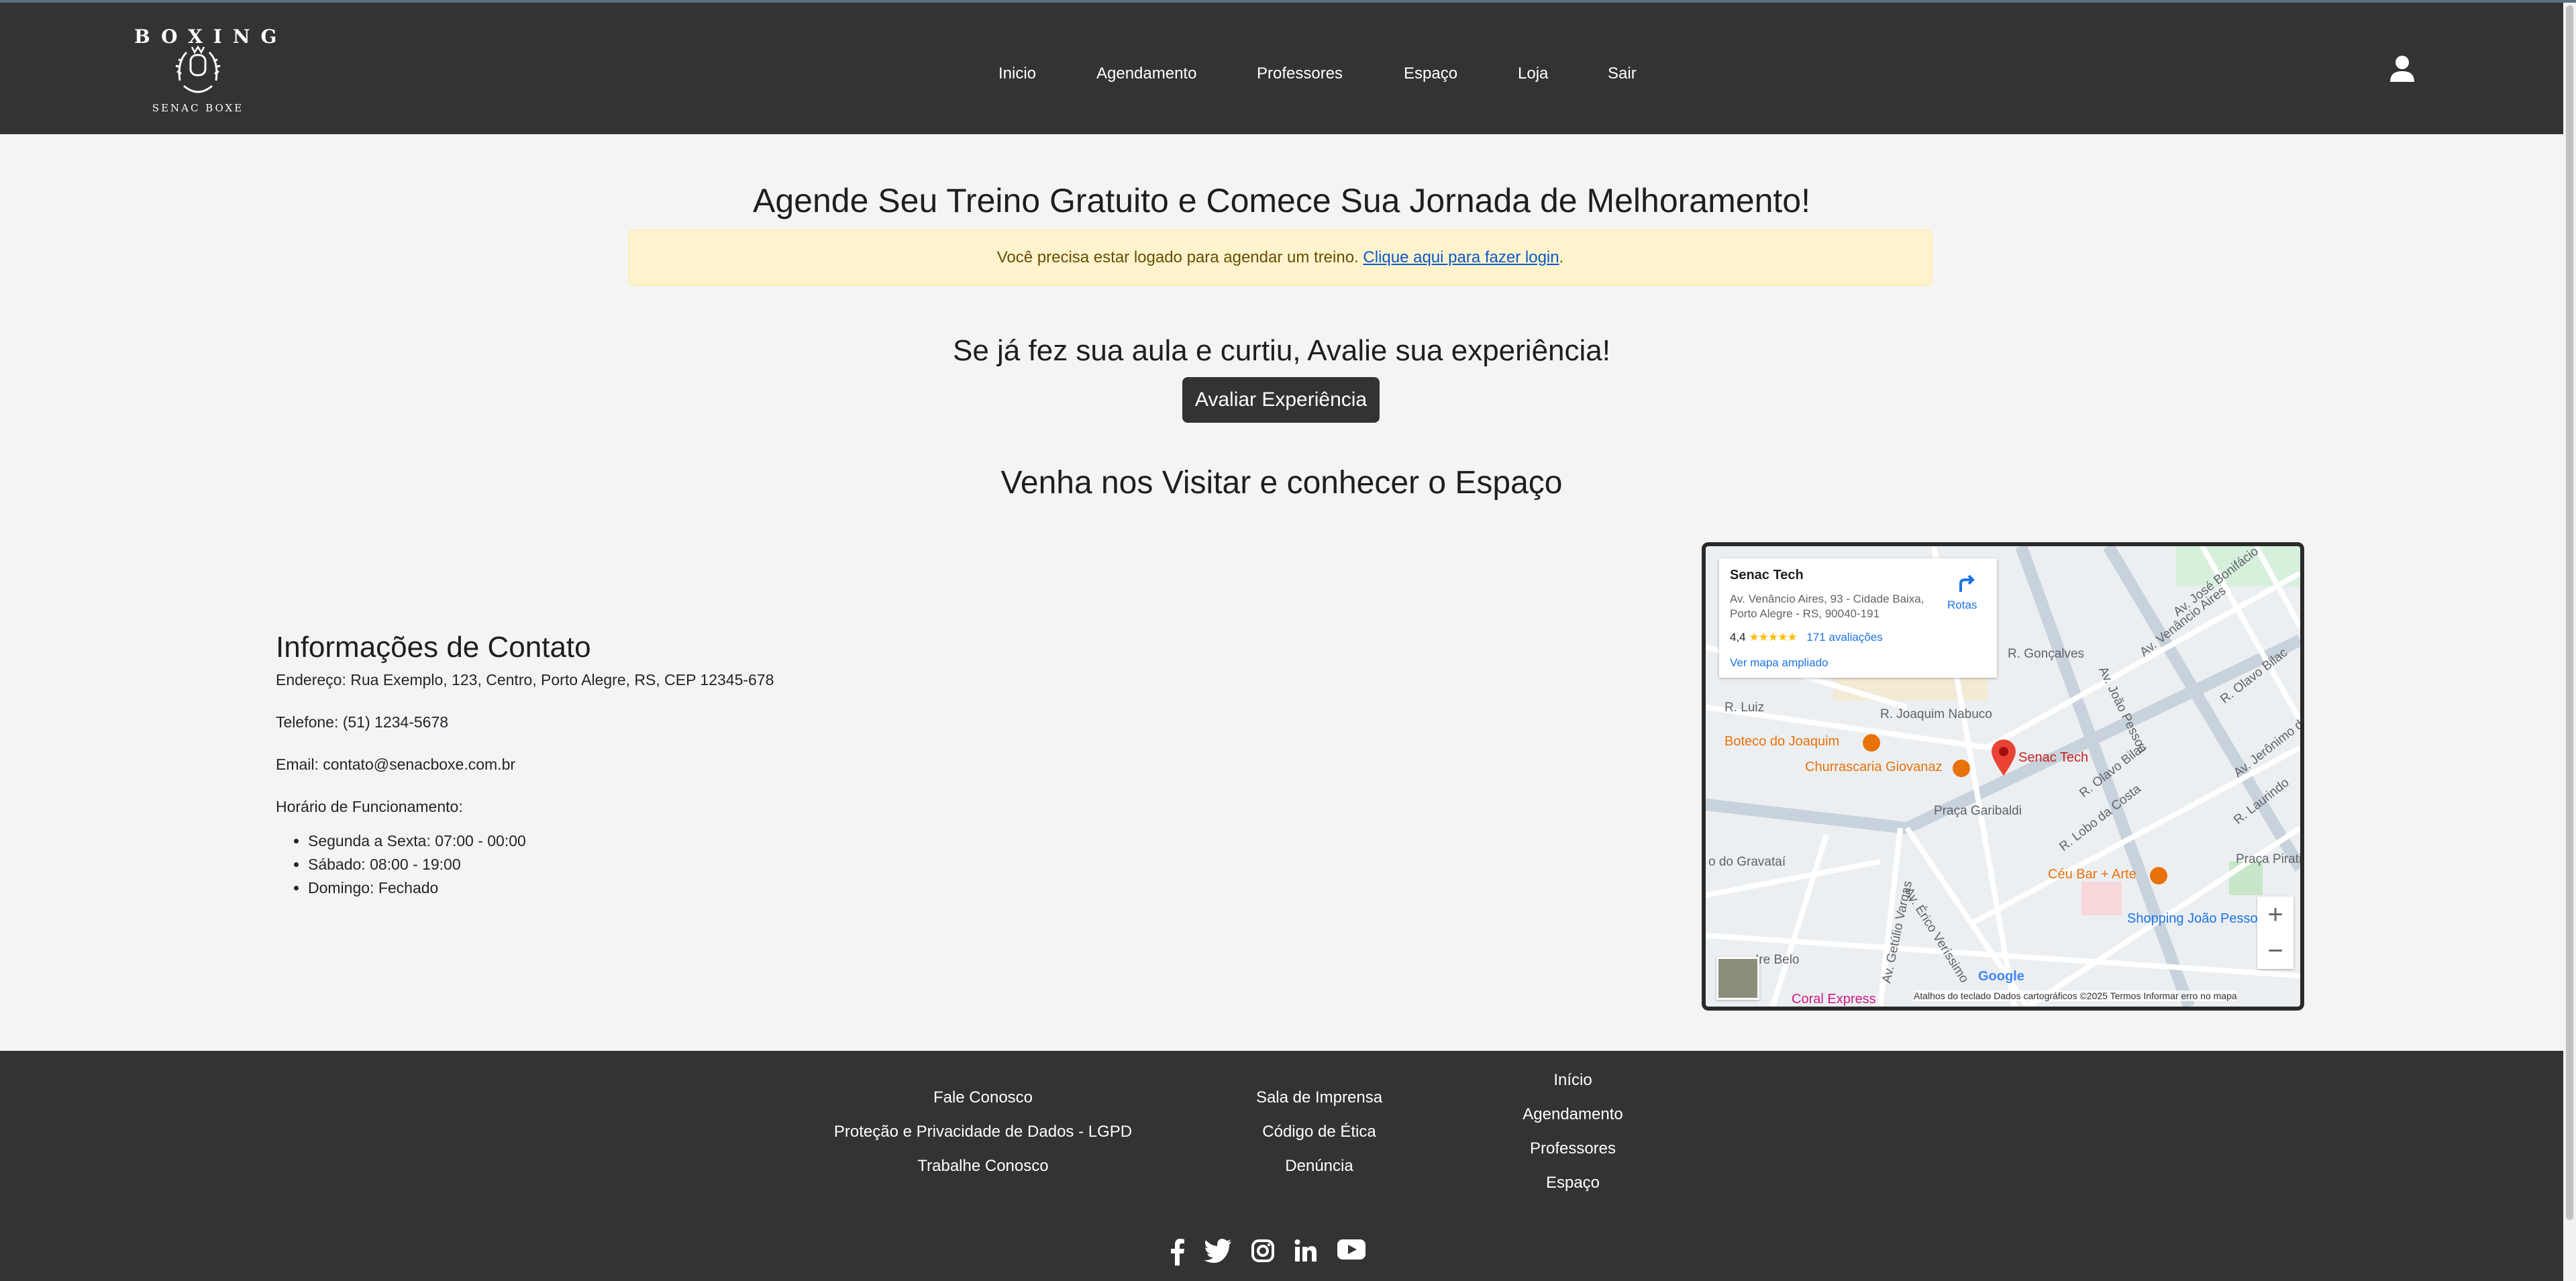 Image resolution: width=2576 pixels, height=1281 pixels. I want to click on review-button: Avaliar Experiência, so click(1281, 400).